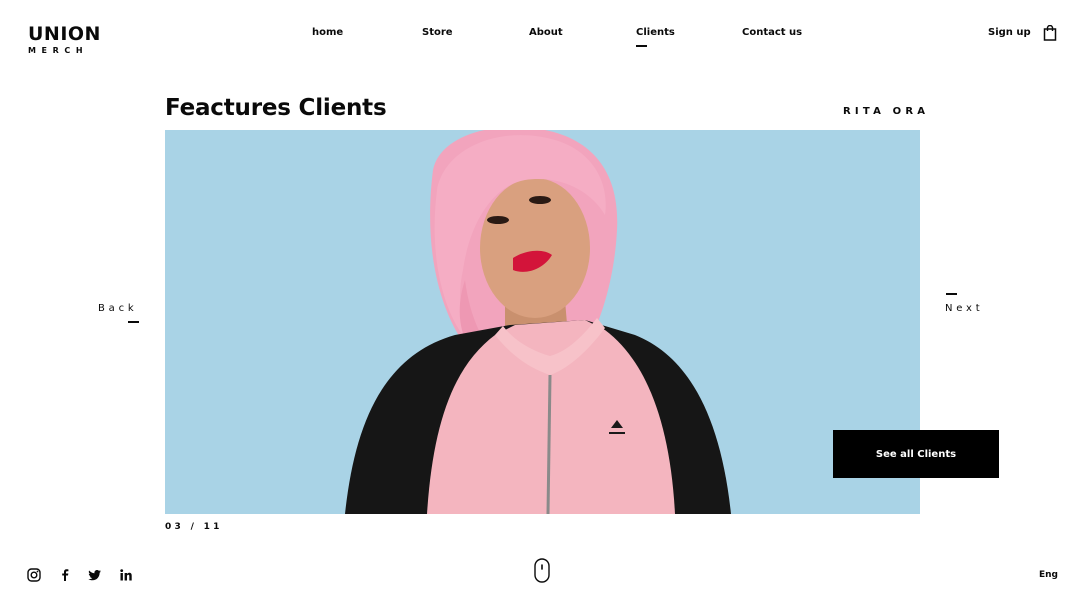 The width and height of the screenshot is (1084, 610). What do you see at coordinates (126, 575) in the screenshot?
I see `linkedin-icon` at bounding box center [126, 575].